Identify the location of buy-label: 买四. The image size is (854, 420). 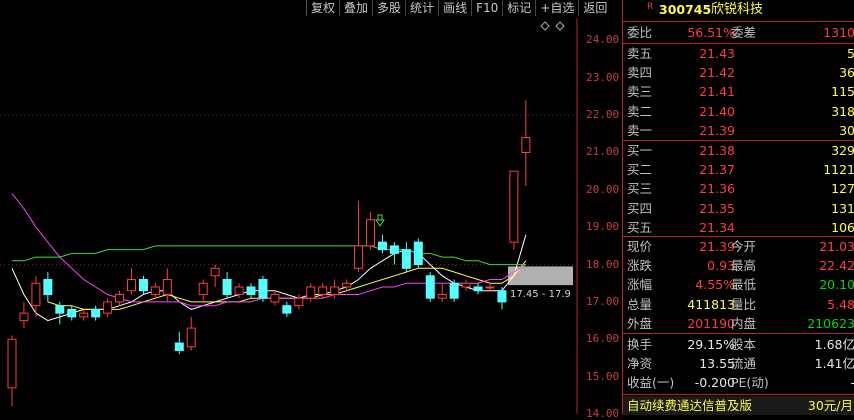
(640, 208).